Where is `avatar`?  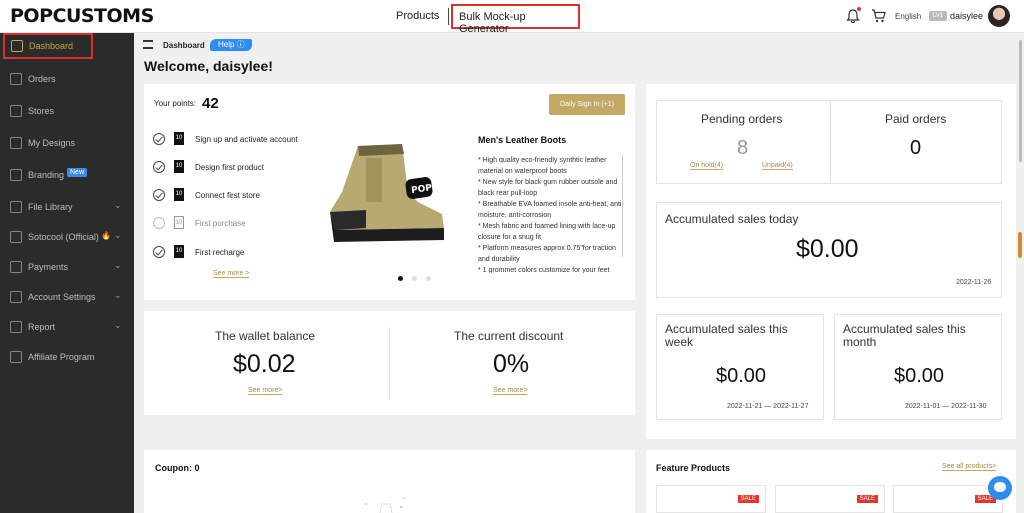 avatar is located at coordinates (999, 16).